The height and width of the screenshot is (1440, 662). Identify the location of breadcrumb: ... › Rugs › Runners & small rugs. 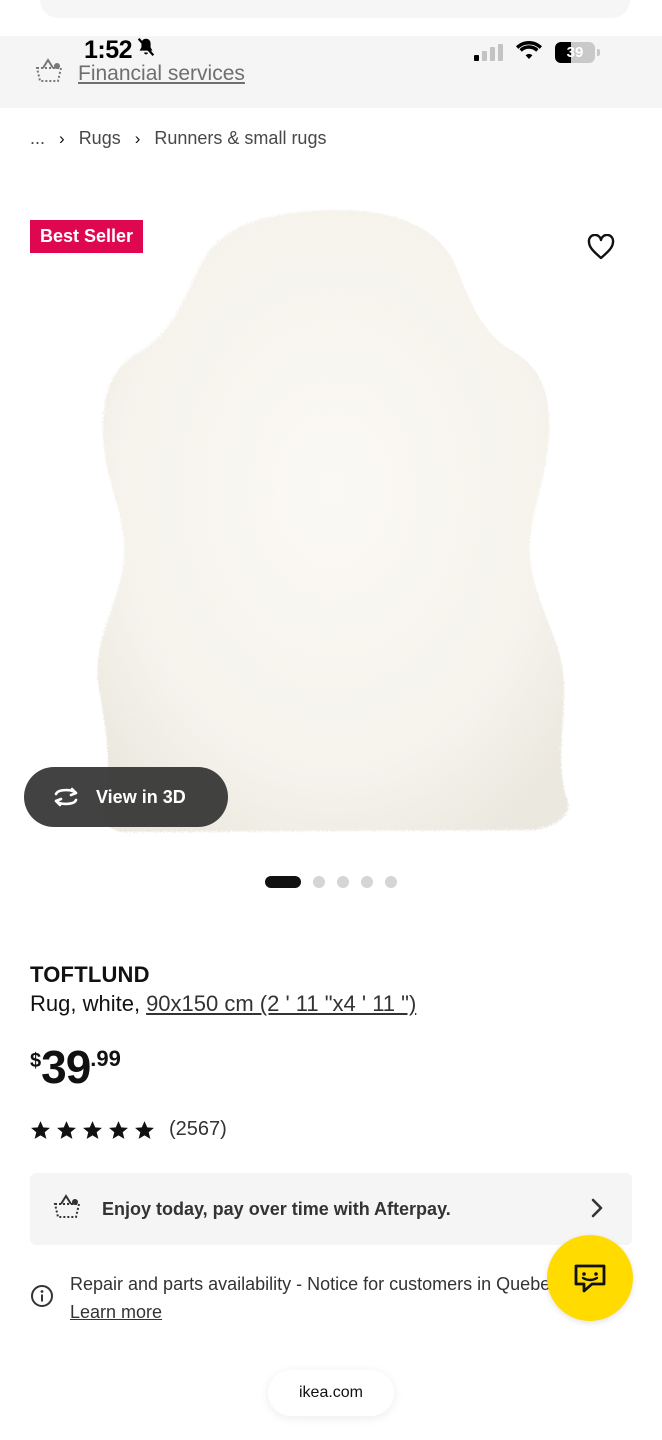
(178, 138).